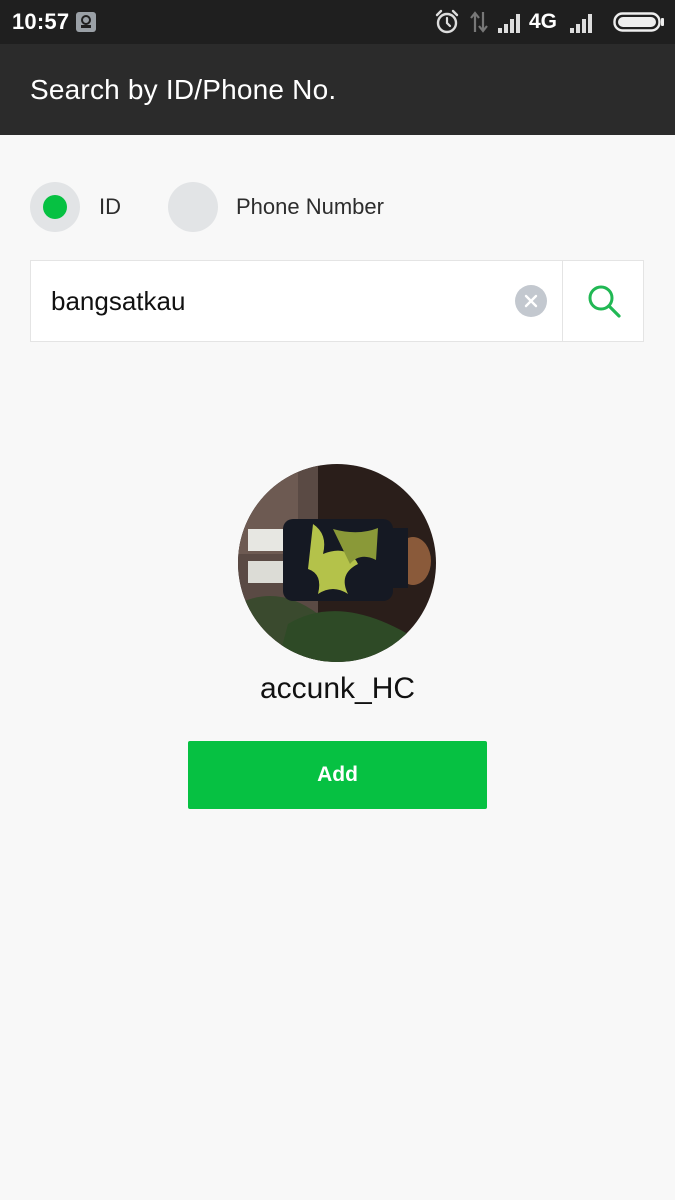 This screenshot has width=675, height=1200. What do you see at coordinates (447, 24) in the screenshot?
I see `alarm-icon` at bounding box center [447, 24].